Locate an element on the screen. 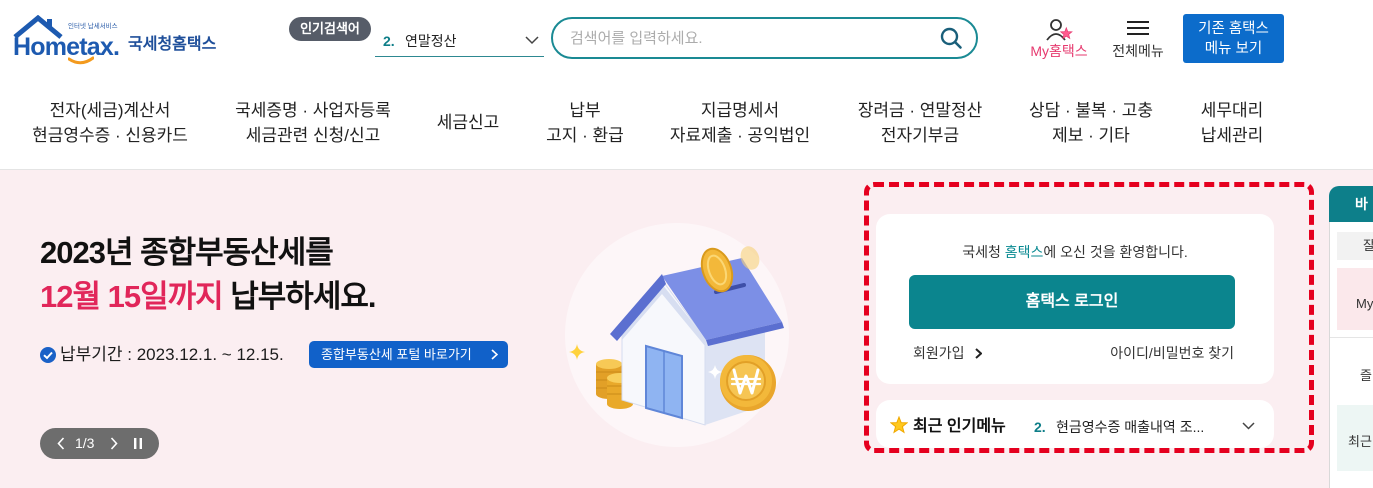 The width and height of the screenshot is (1373, 488). login-button: 홈택스 로그인 is located at coordinates (1072, 302).